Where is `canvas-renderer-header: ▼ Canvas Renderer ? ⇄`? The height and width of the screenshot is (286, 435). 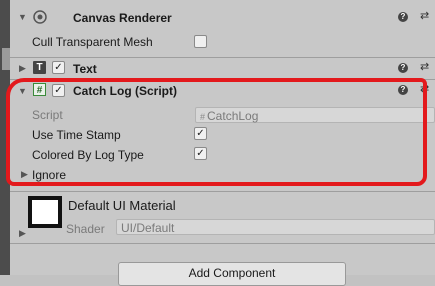 canvas-renderer-header: ▼ Canvas Renderer ? ⇄ is located at coordinates (222, 17).